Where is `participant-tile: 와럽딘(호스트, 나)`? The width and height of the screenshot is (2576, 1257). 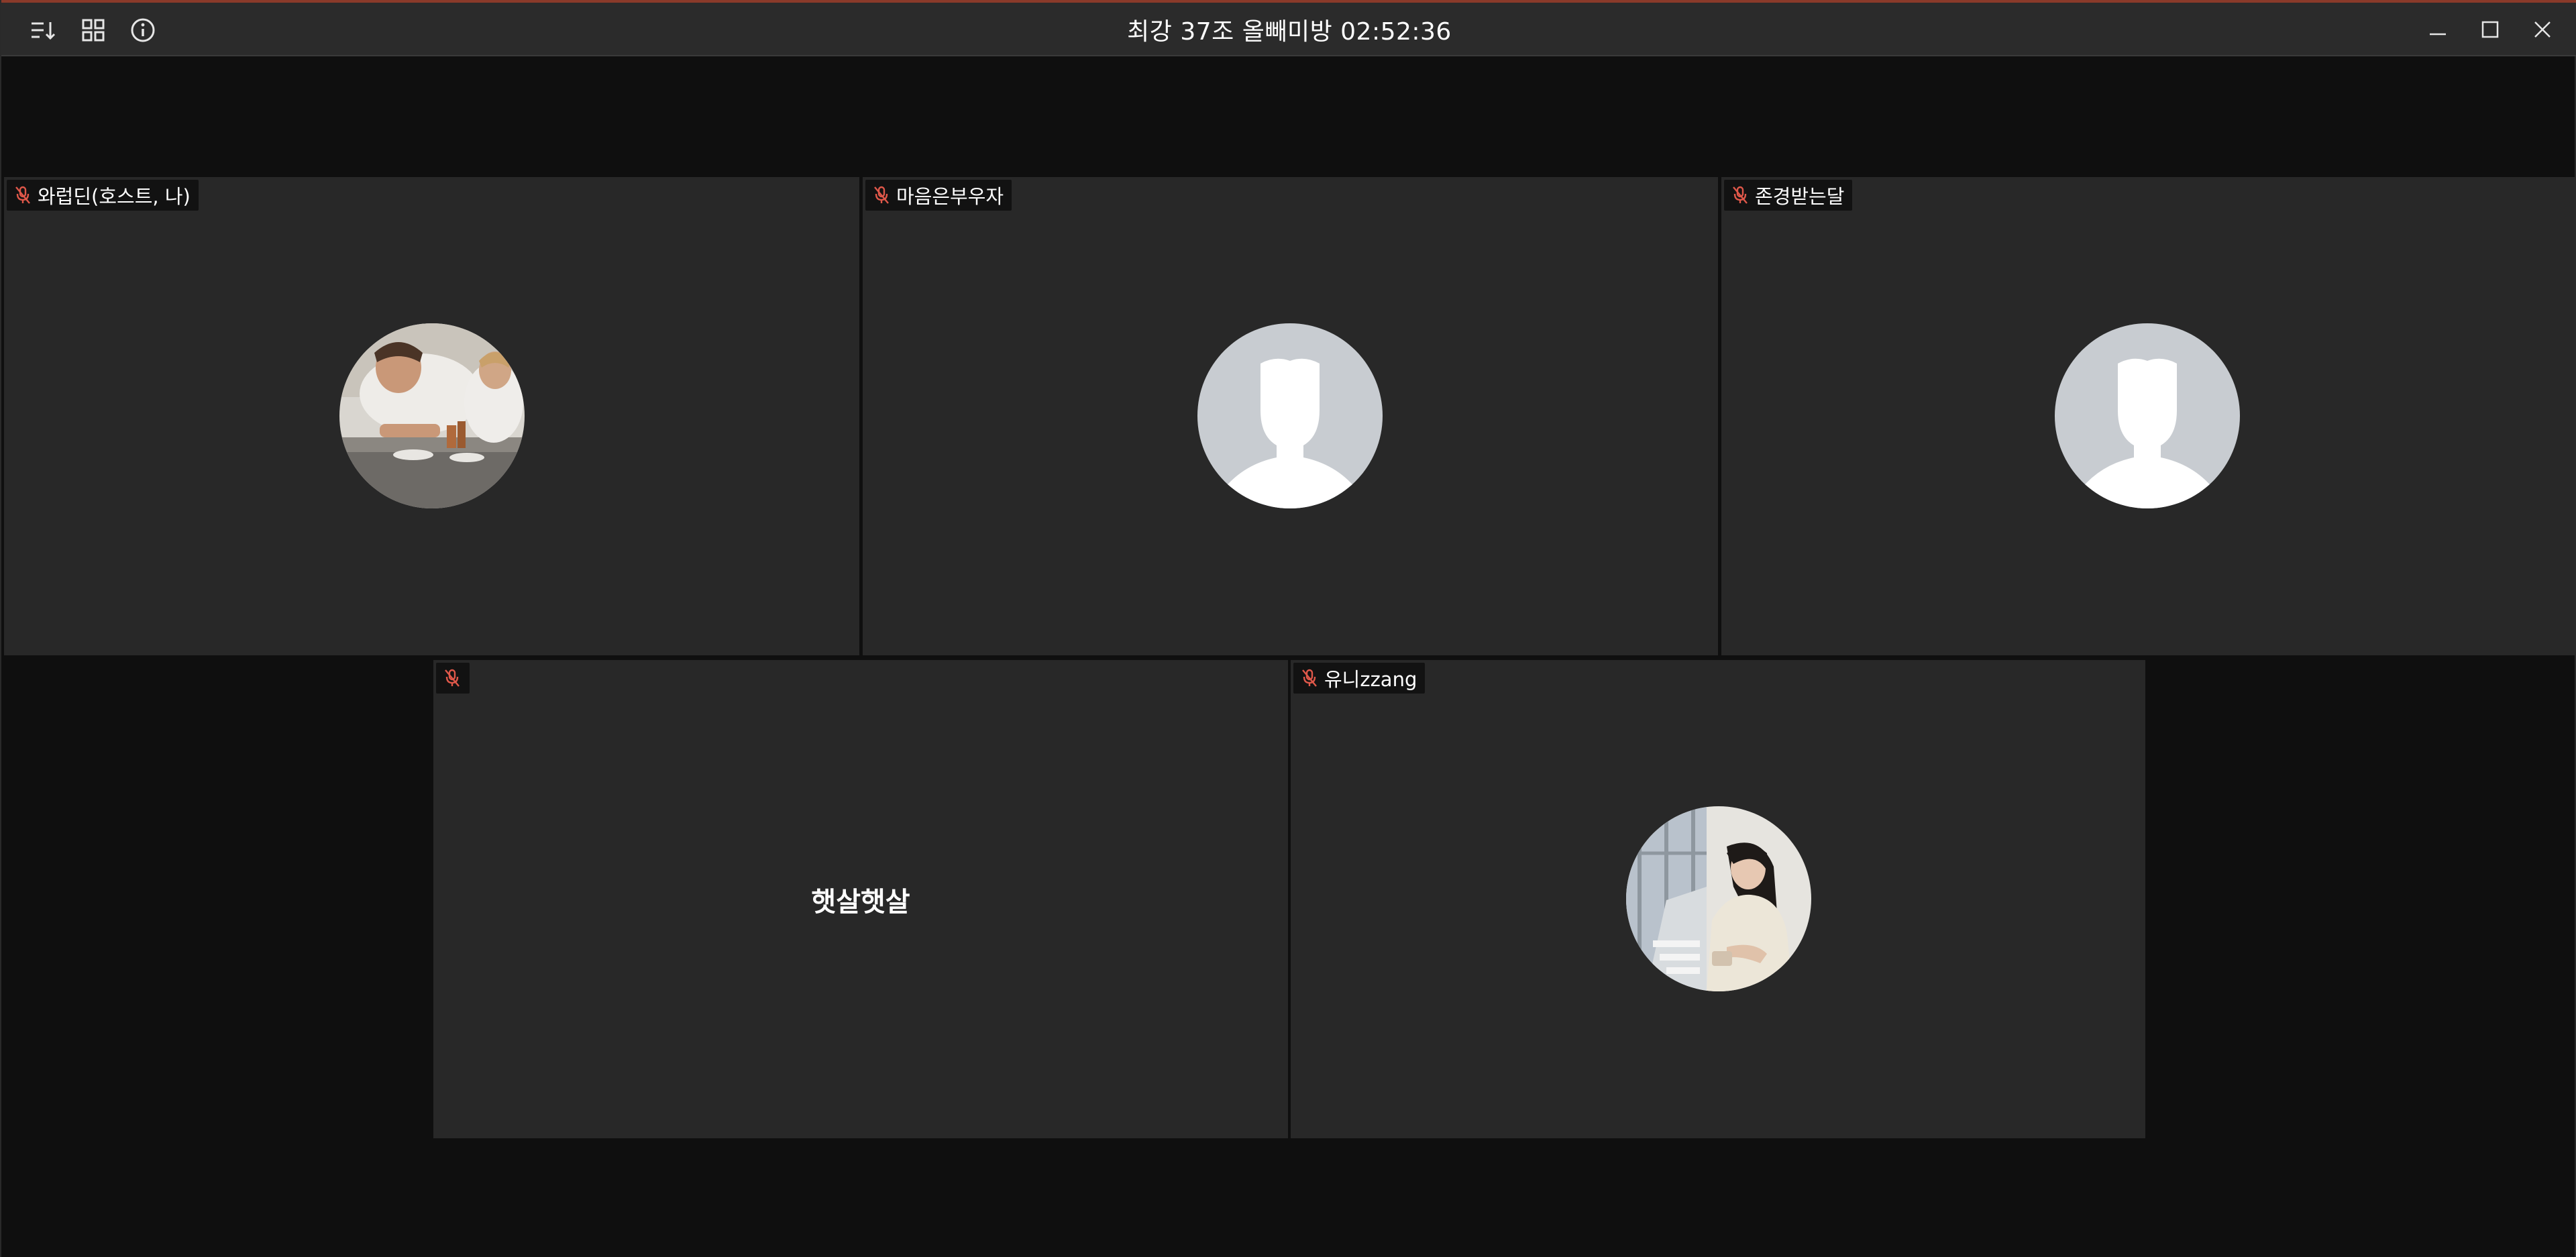 participant-tile: 와럽딘(호스트, 나) is located at coordinates (431, 416).